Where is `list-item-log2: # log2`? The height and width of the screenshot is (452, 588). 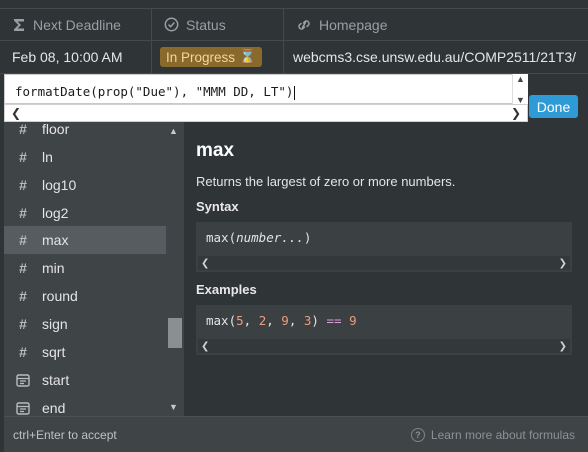 list-item-log2: # log2 is located at coordinates (85, 213).